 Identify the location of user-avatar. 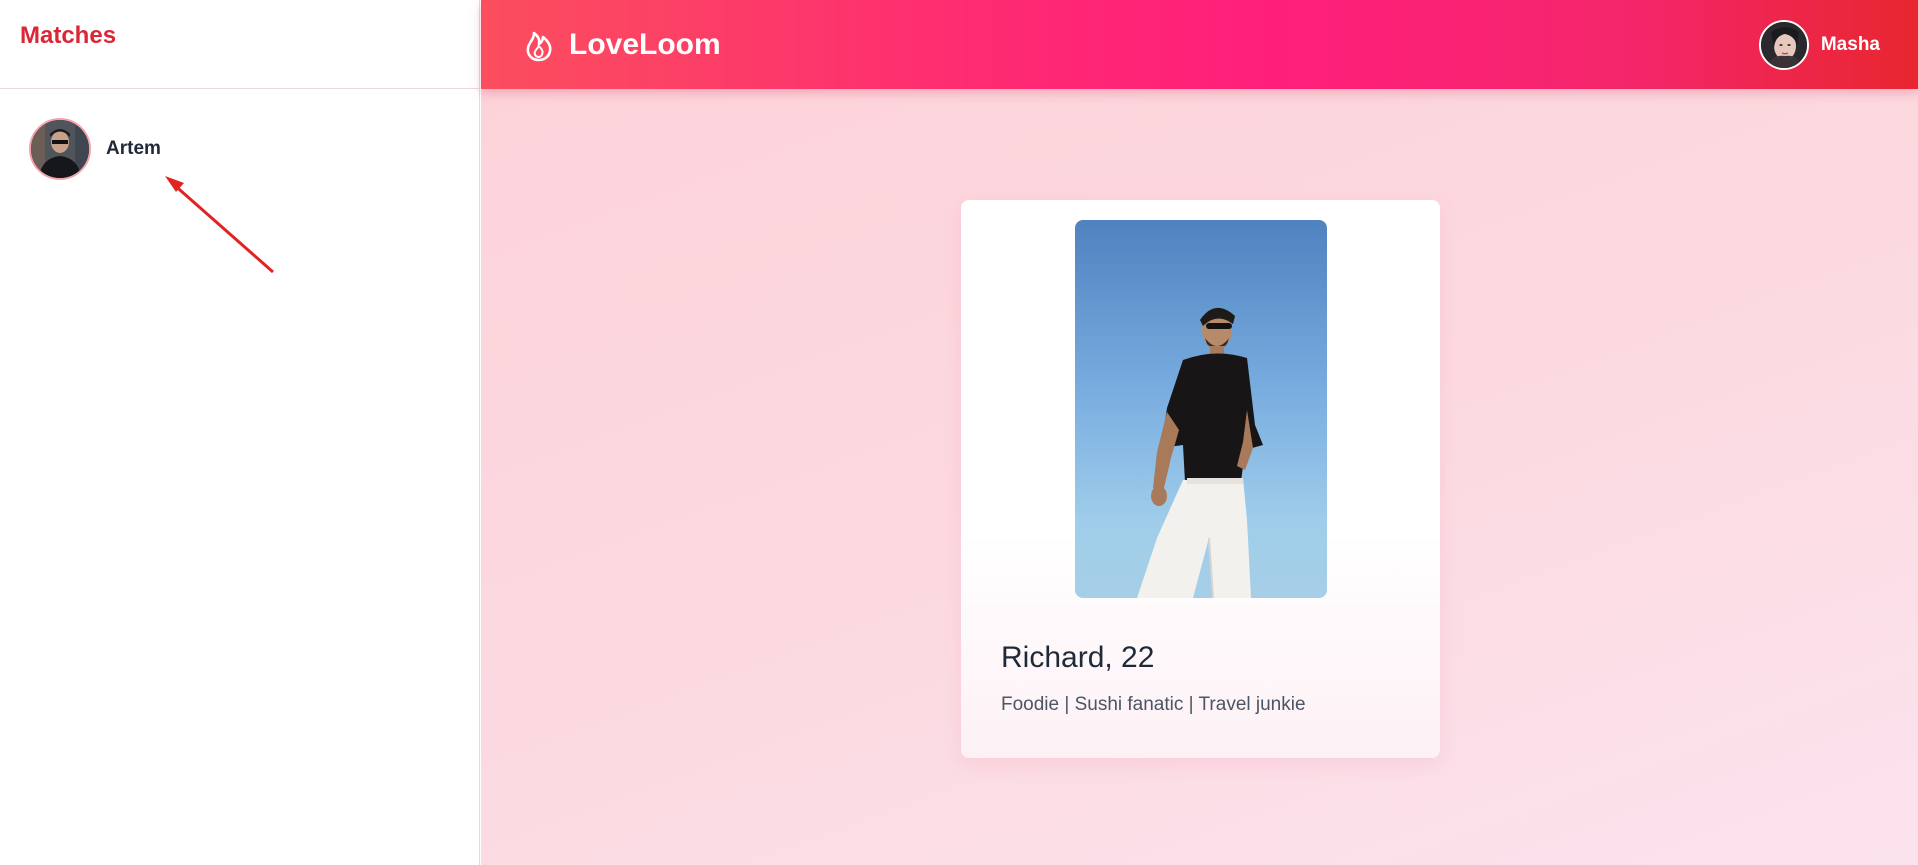
(1783, 44).